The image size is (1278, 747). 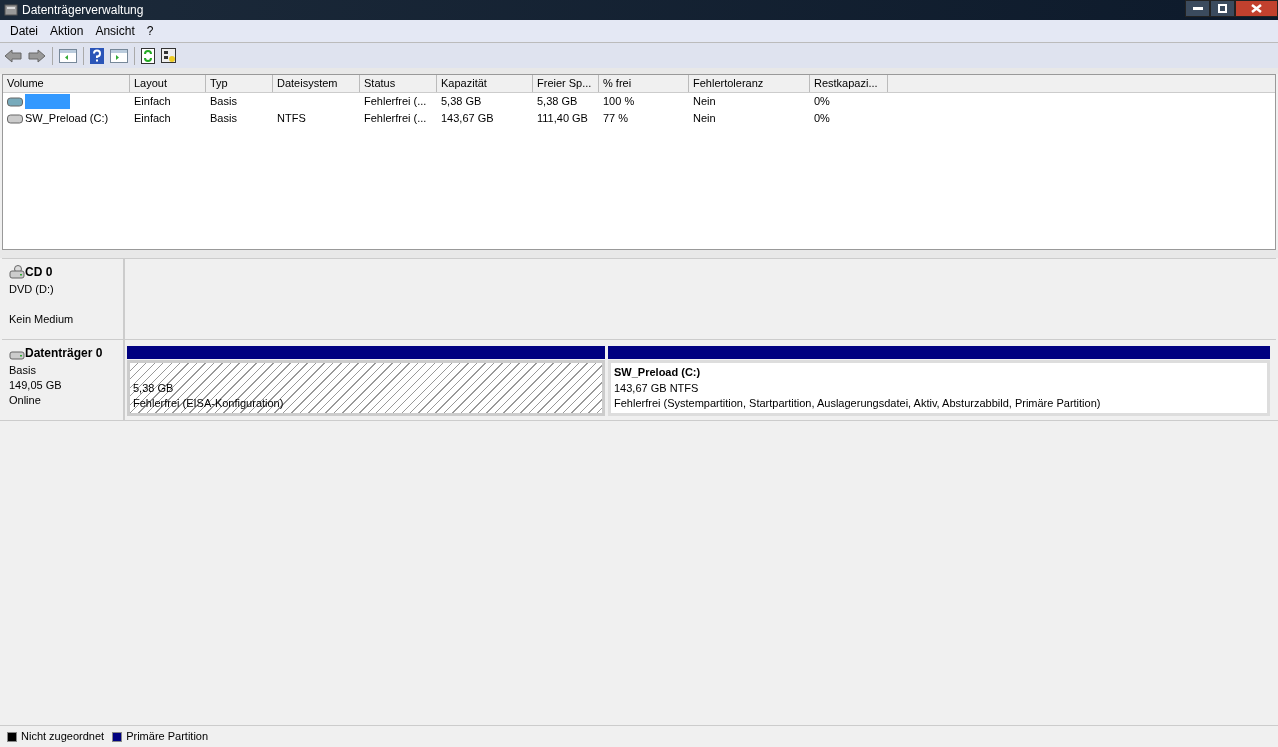 I want to click on window-title: Datenträgerverwaltung, so click(x=83, y=10).